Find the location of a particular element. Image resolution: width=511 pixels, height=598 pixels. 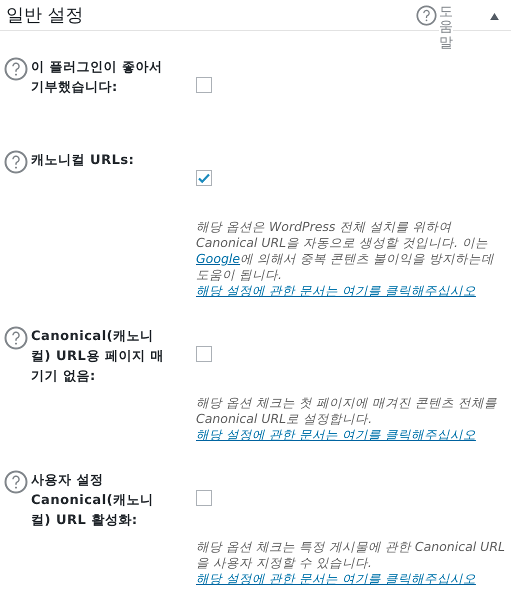

setting-label: 이 플러그인이 좋아서 기부했습니다: is located at coordinates (97, 78).